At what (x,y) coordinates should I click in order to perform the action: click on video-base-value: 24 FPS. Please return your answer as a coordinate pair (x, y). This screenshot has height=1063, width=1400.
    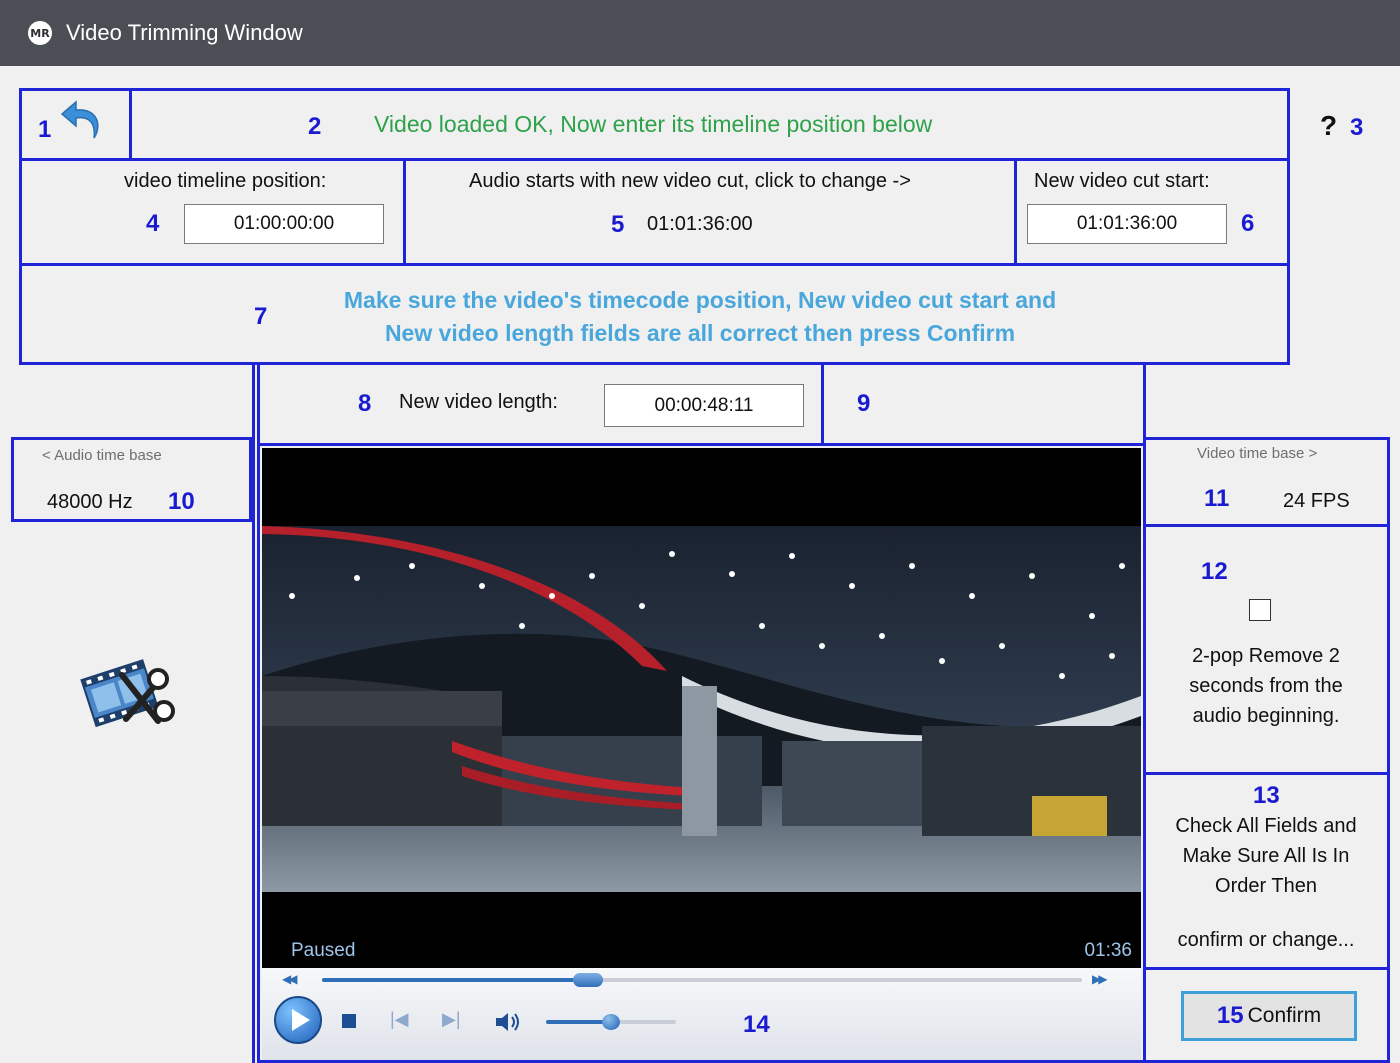
    Looking at the image, I should click on (1316, 501).